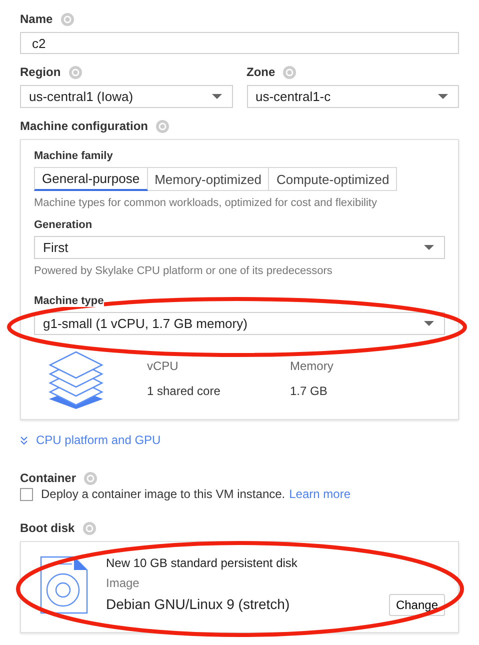 The image size is (479, 645). Describe the element at coordinates (202, 563) in the screenshot. I see `disk-title: New 10 GB standard persistent disk` at that location.